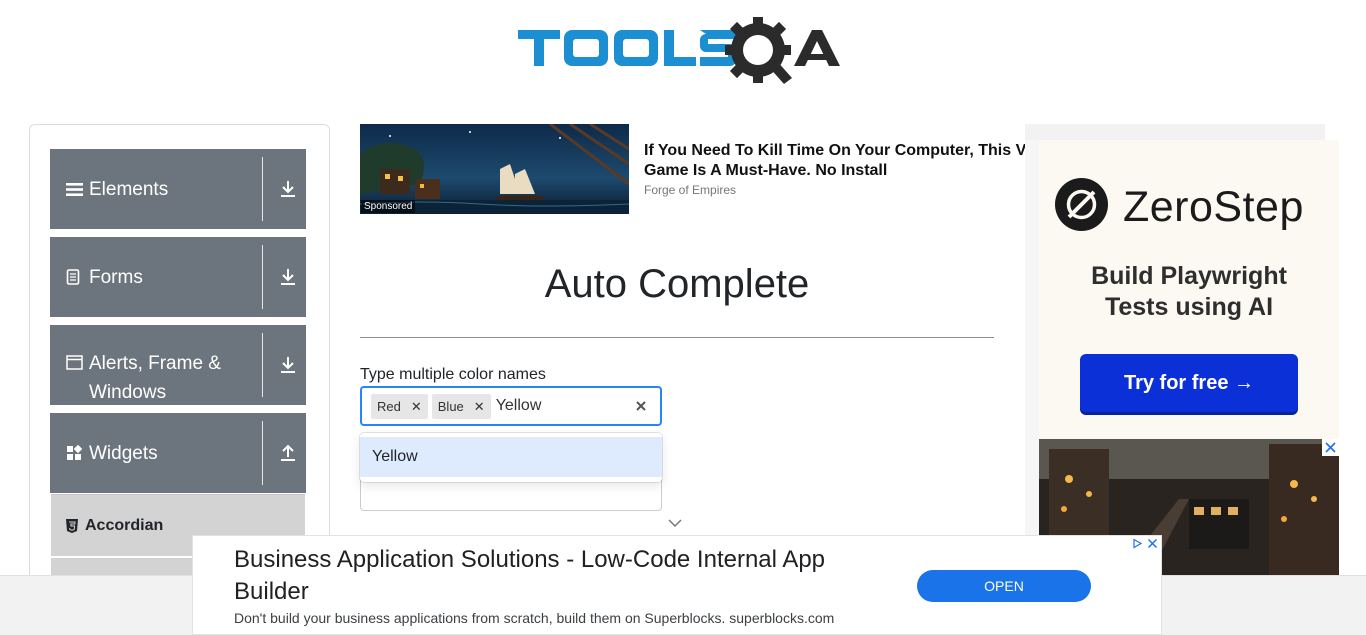  I want to click on multi-color-autocomplete: Red ✕ Blue ✕ Yellow, so click(511, 406).